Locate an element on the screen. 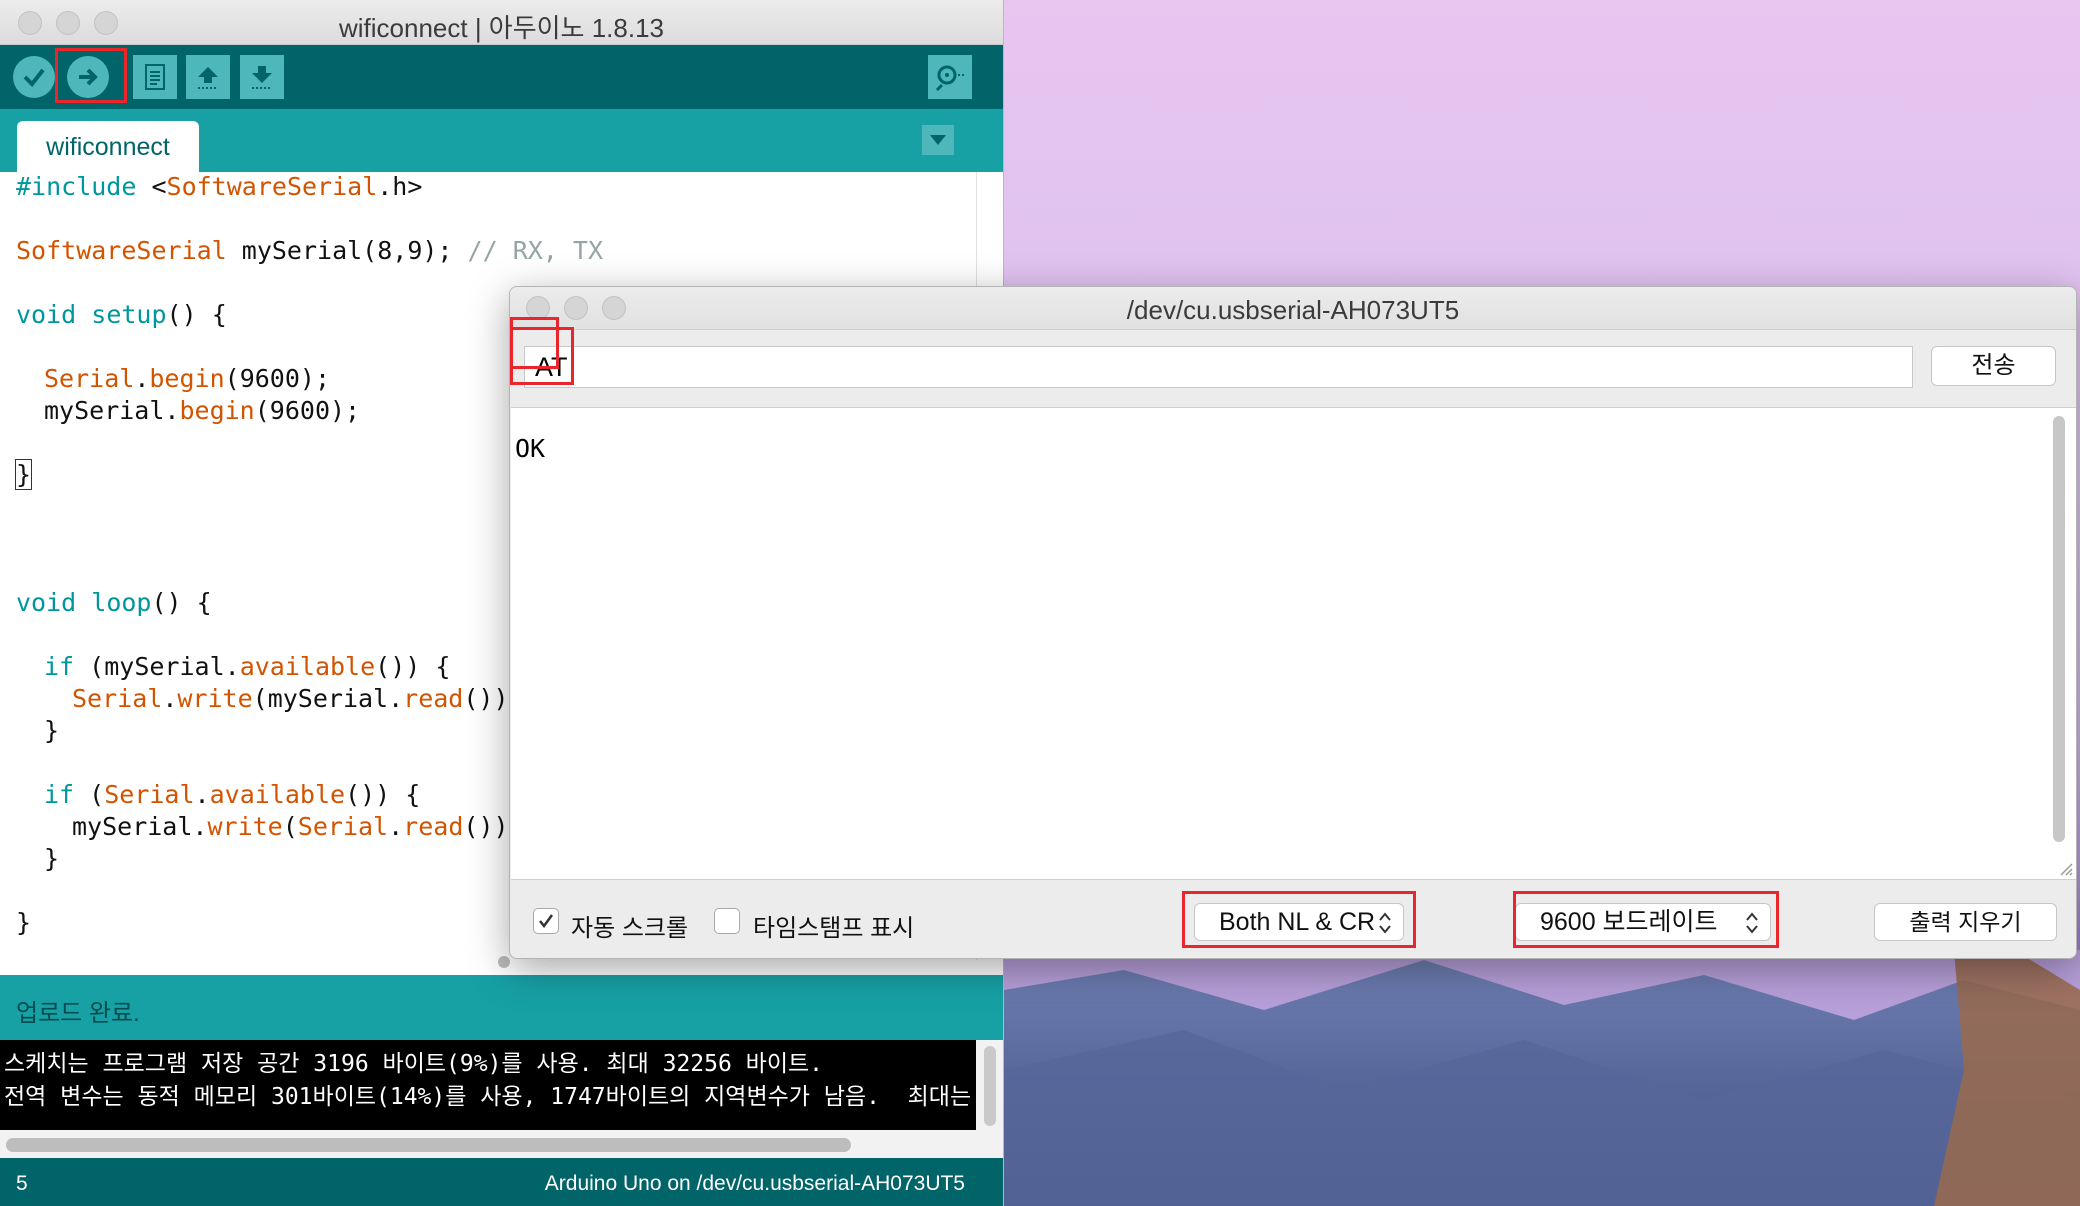  output-scrollbar is located at coordinates (2059, 628).